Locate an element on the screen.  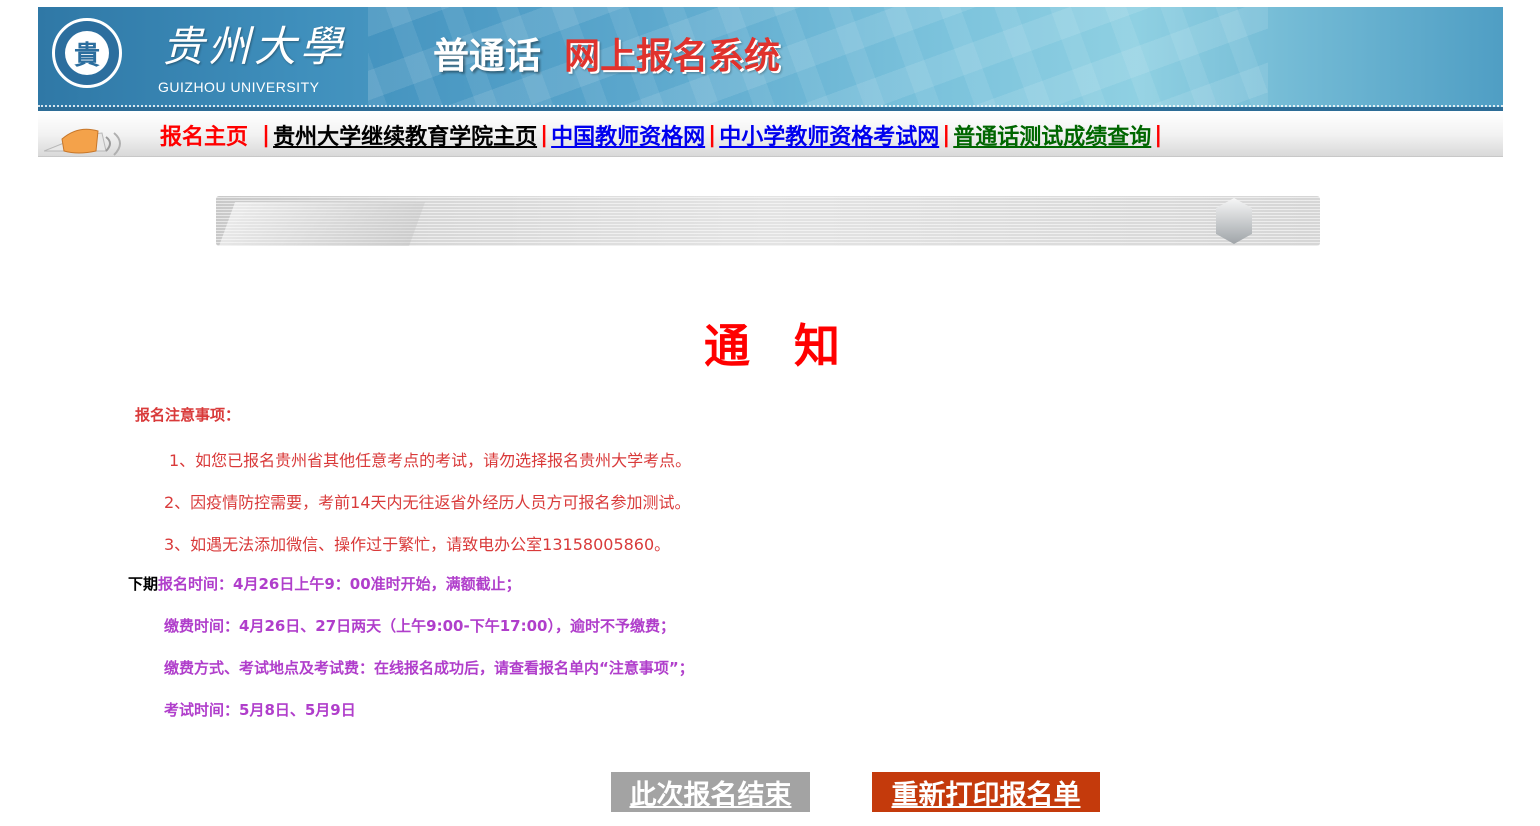
university-seal-logo: 貴 is located at coordinates (87, 53).